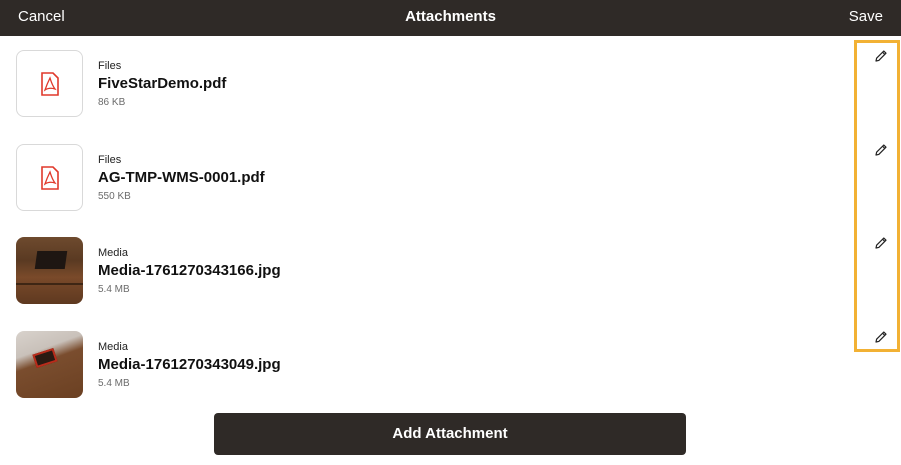  What do you see at coordinates (45, 358) in the screenshot?
I see `marked-vent-image` at bounding box center [45, 358].